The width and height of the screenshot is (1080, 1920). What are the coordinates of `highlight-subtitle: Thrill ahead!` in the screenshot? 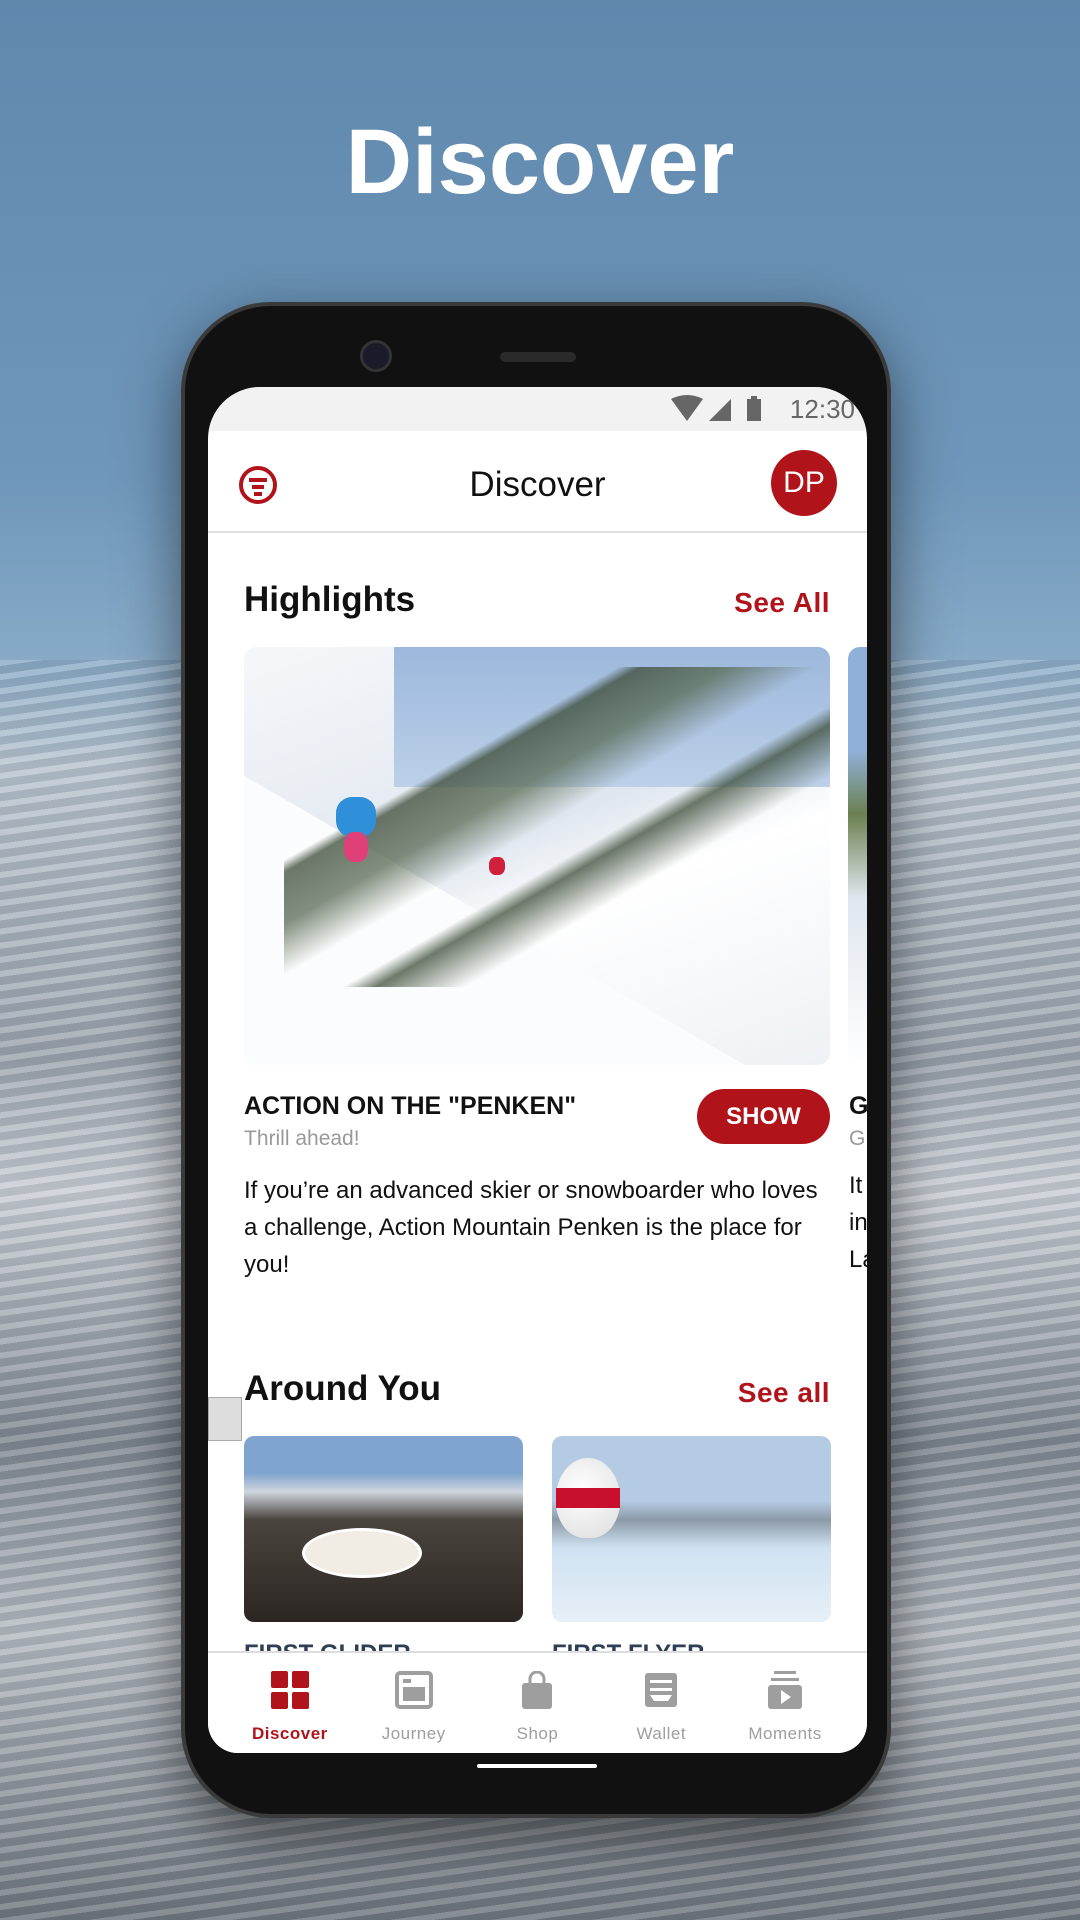 It's located at (302, 1138).